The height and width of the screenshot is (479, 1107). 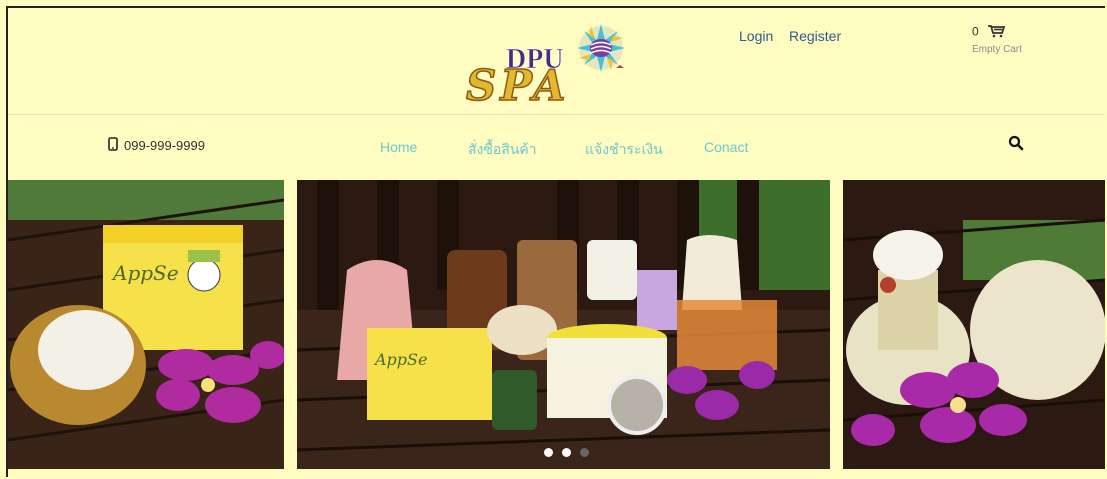 What do you see at coordinates (601, 48) in the screenshot?
I see `logo-starburst` at bounding box center [601, 48].